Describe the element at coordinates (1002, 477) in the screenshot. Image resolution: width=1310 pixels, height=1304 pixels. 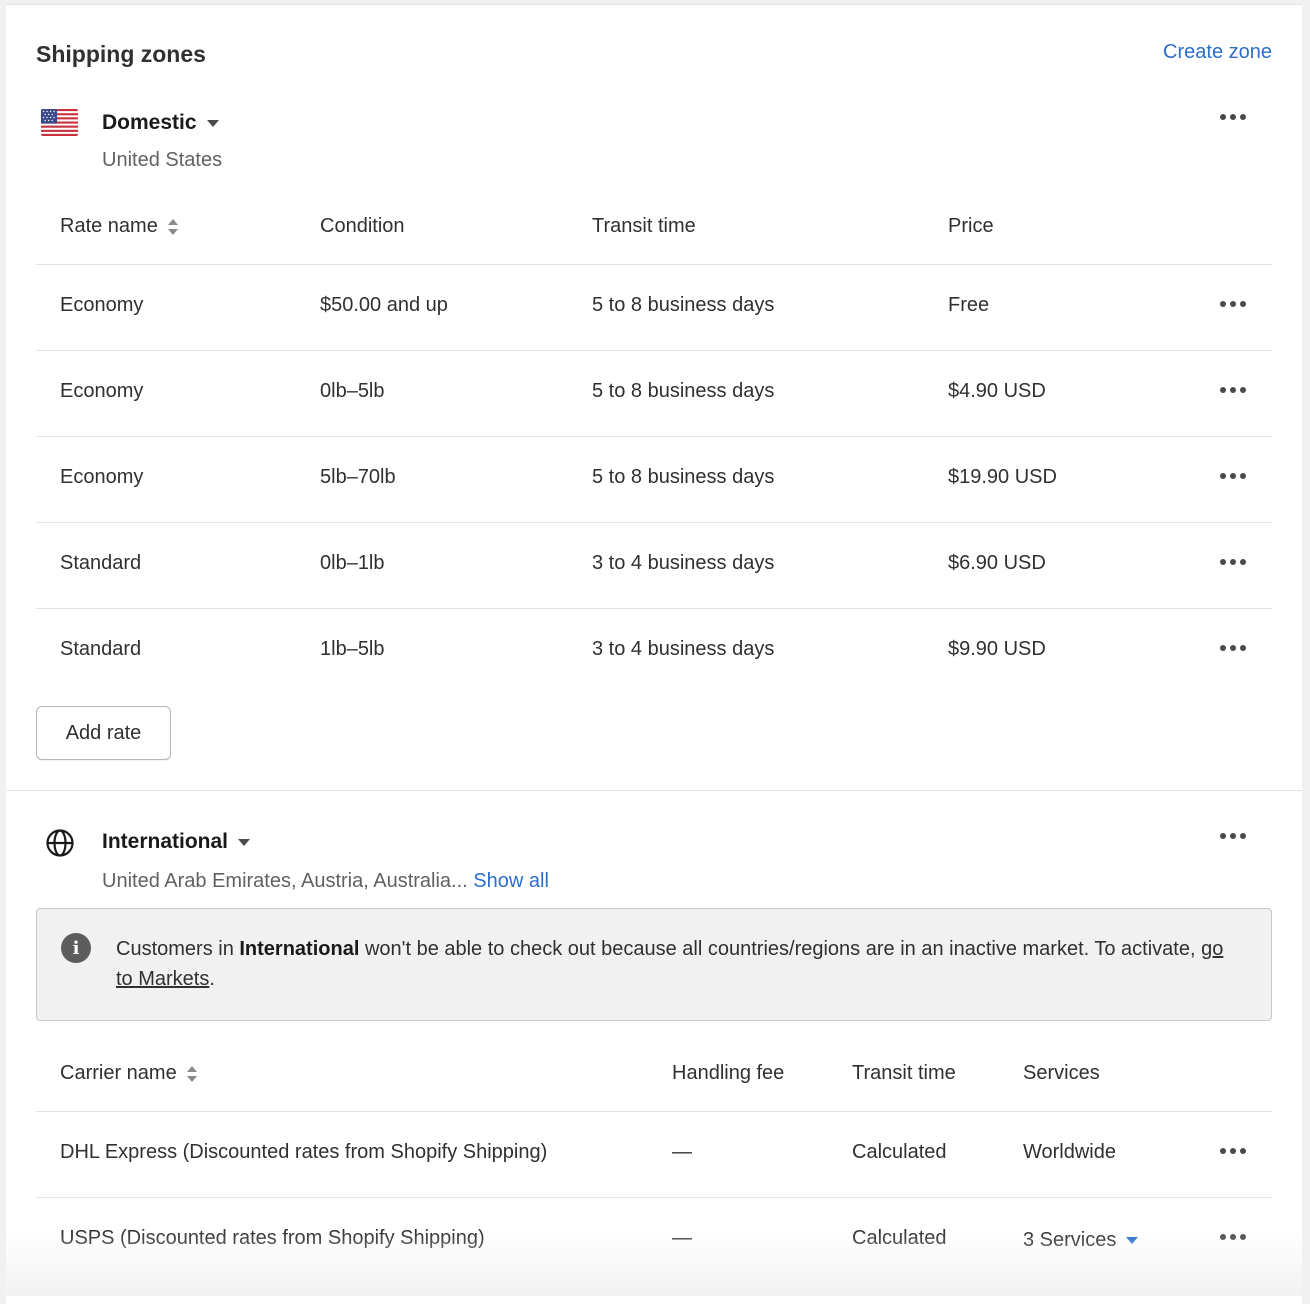
I see `rate-price: $19.90 USD` at that location.